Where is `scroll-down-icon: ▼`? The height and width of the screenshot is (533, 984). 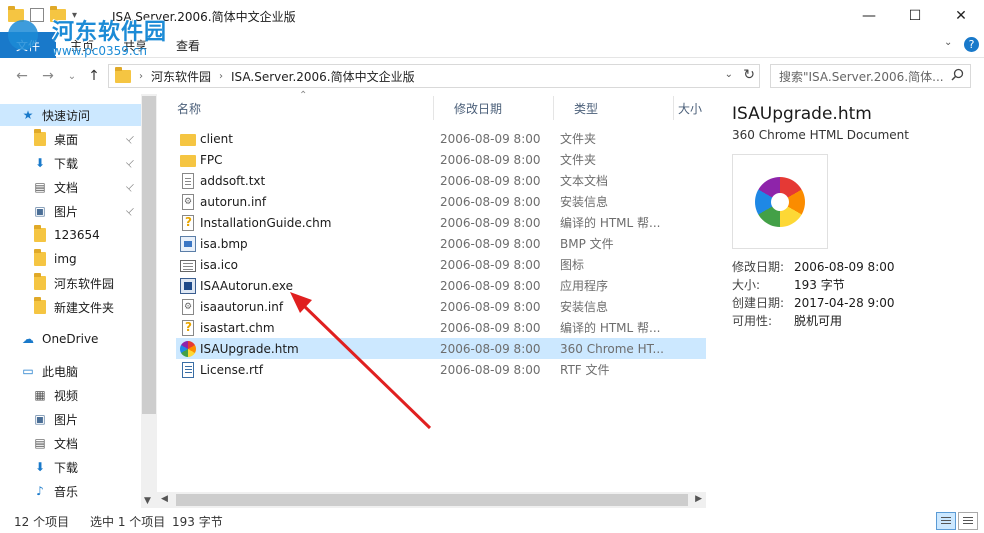 scroll-down-icon: ▼ is located at coordinates (147, 501).